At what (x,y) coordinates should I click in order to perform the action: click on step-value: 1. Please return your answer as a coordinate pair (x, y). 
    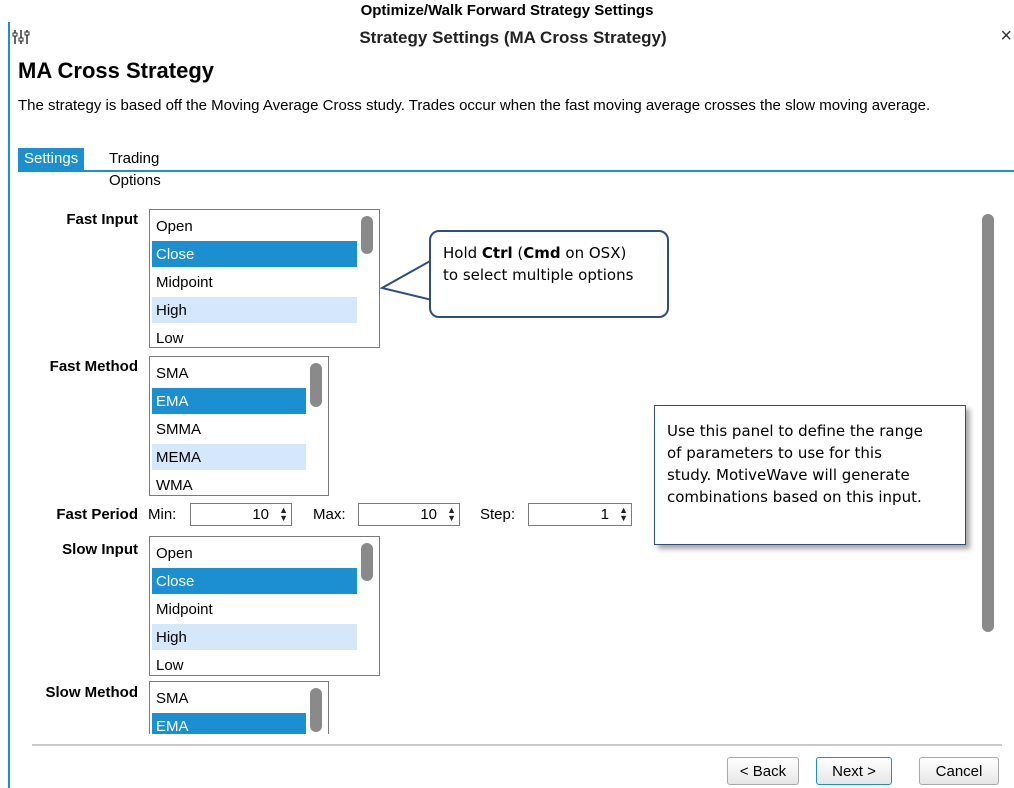
    Looking at the image, I should click on (604, 514).